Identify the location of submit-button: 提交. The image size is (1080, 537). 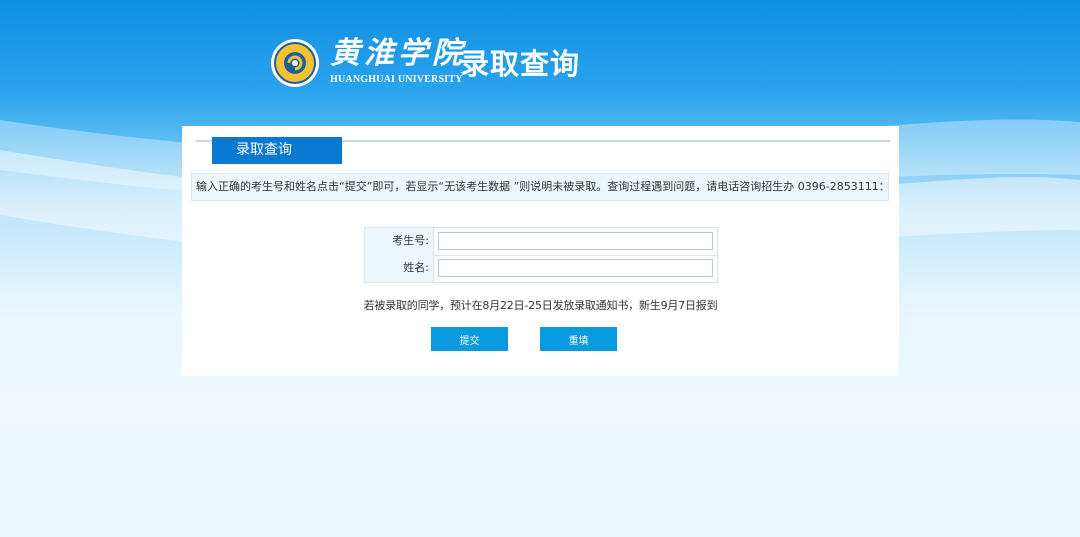
(469, 339).